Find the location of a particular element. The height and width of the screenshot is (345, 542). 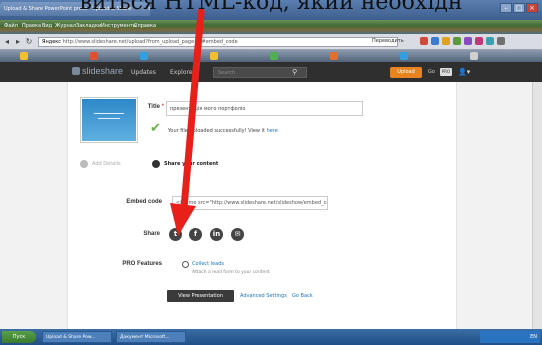

search-icon: ⚲ is located at coordinates (294, 72).